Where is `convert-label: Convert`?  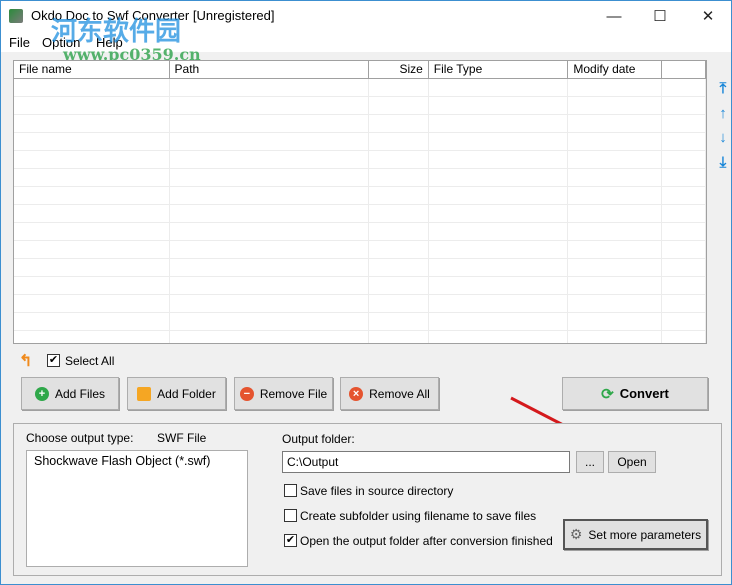
convert-label: Convert is located at coordinates (644, 393).